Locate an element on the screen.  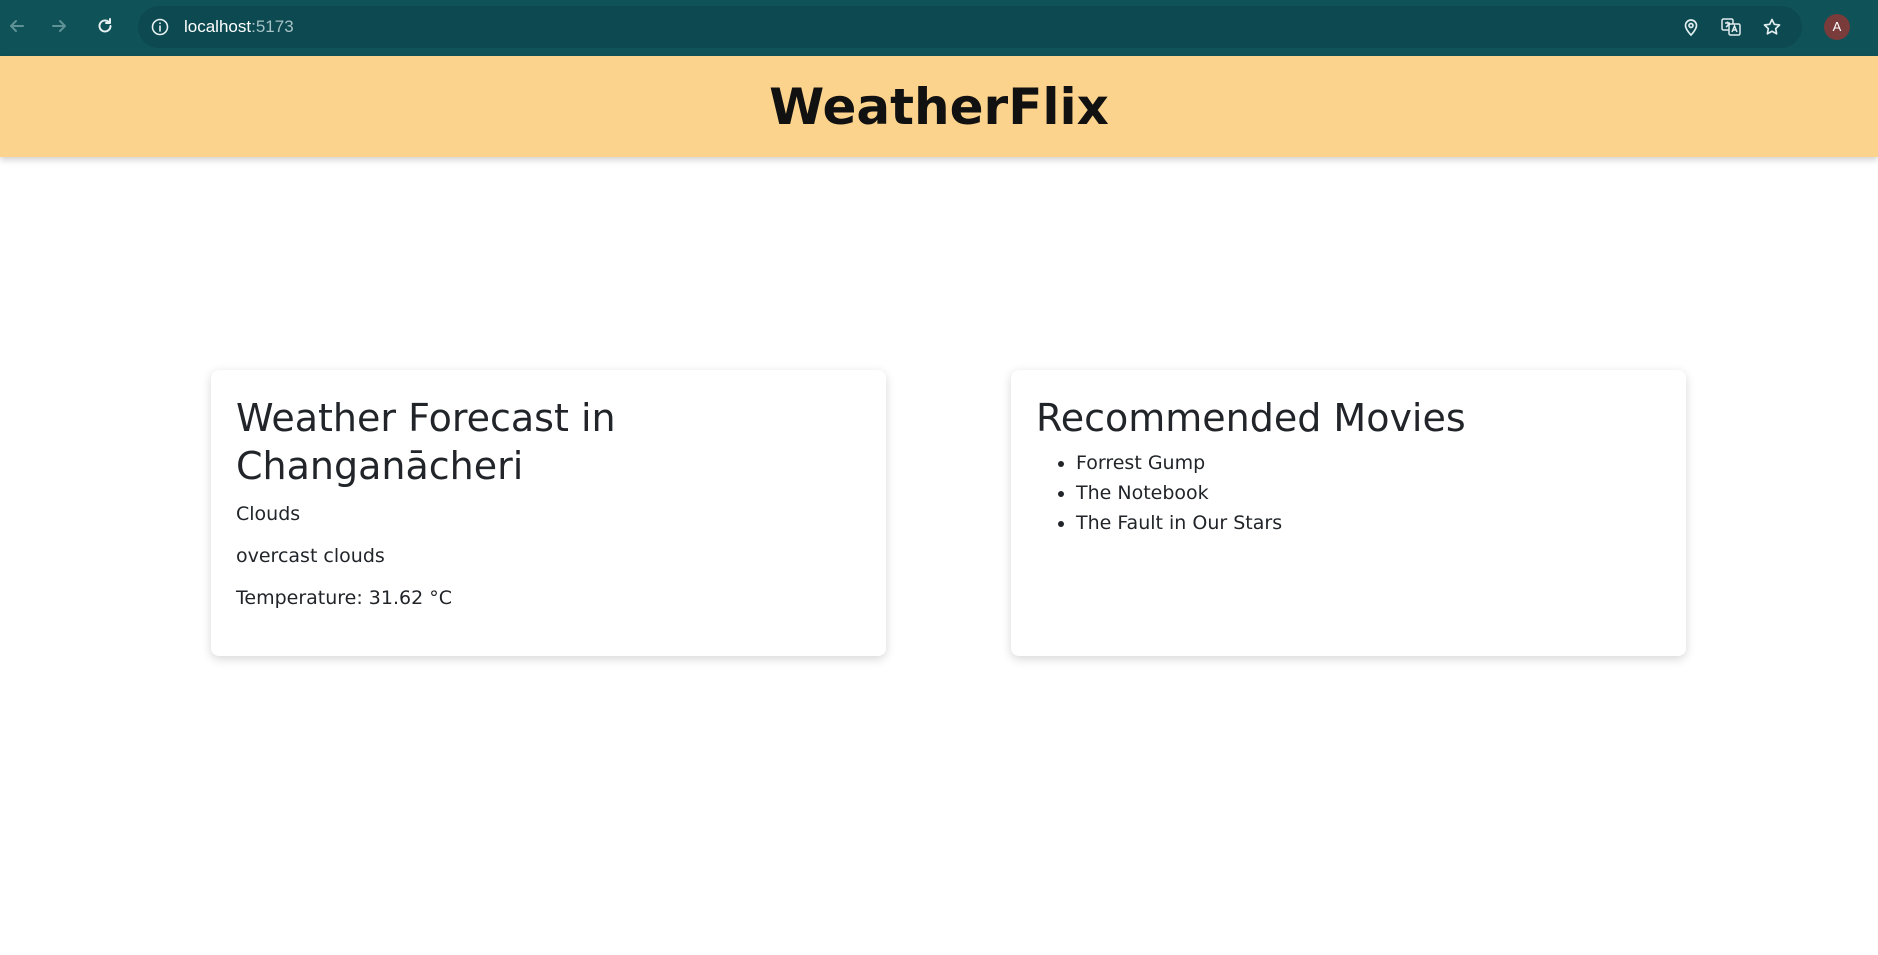
app-title: WeatherFlix is located at coordinates (939, 106).